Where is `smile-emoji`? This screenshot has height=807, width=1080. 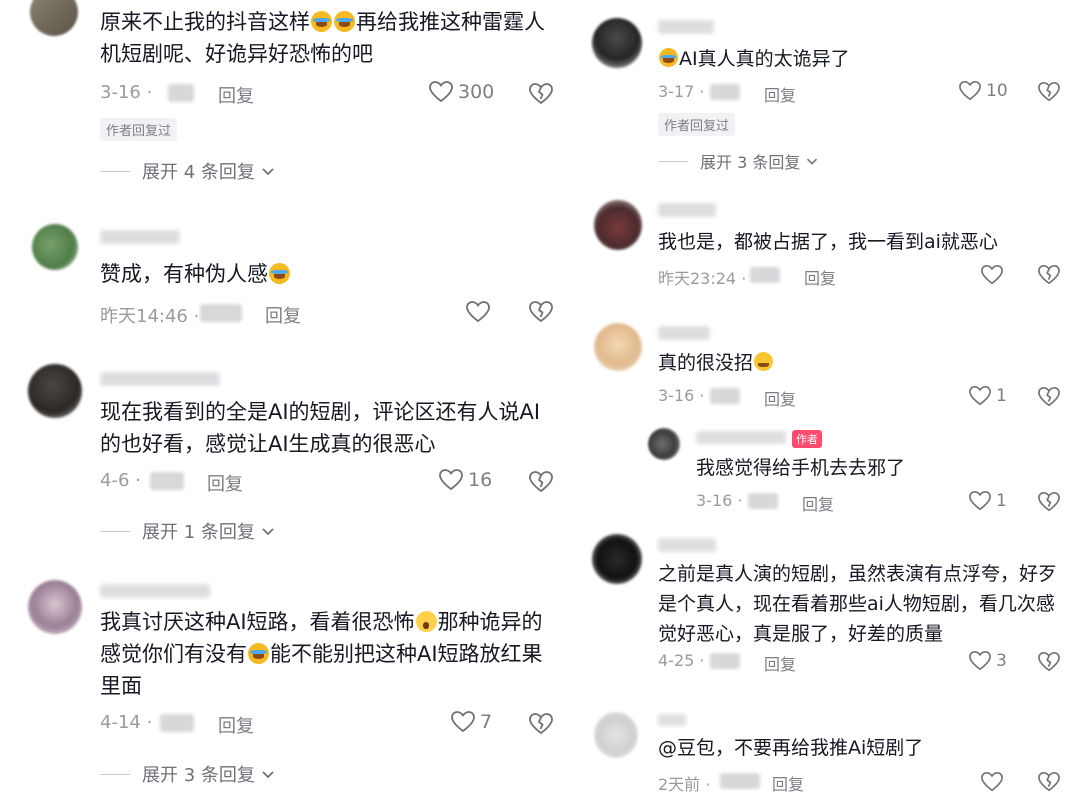
smile-emoji is located at coordinates (764, 362).